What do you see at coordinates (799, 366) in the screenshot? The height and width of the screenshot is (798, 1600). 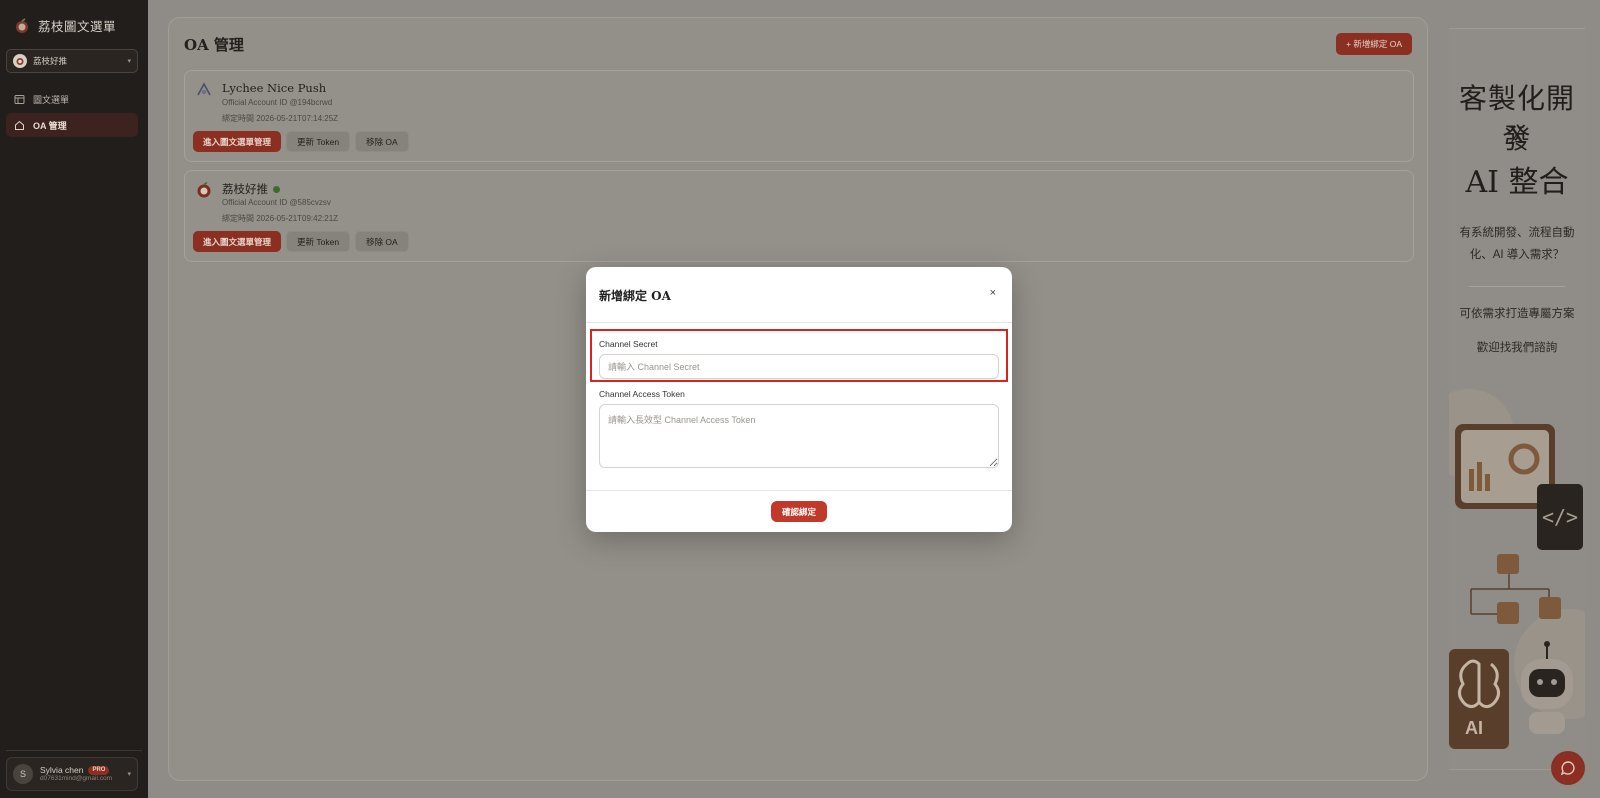 I see `channel-secret-input` at bounding box center [799, 366].